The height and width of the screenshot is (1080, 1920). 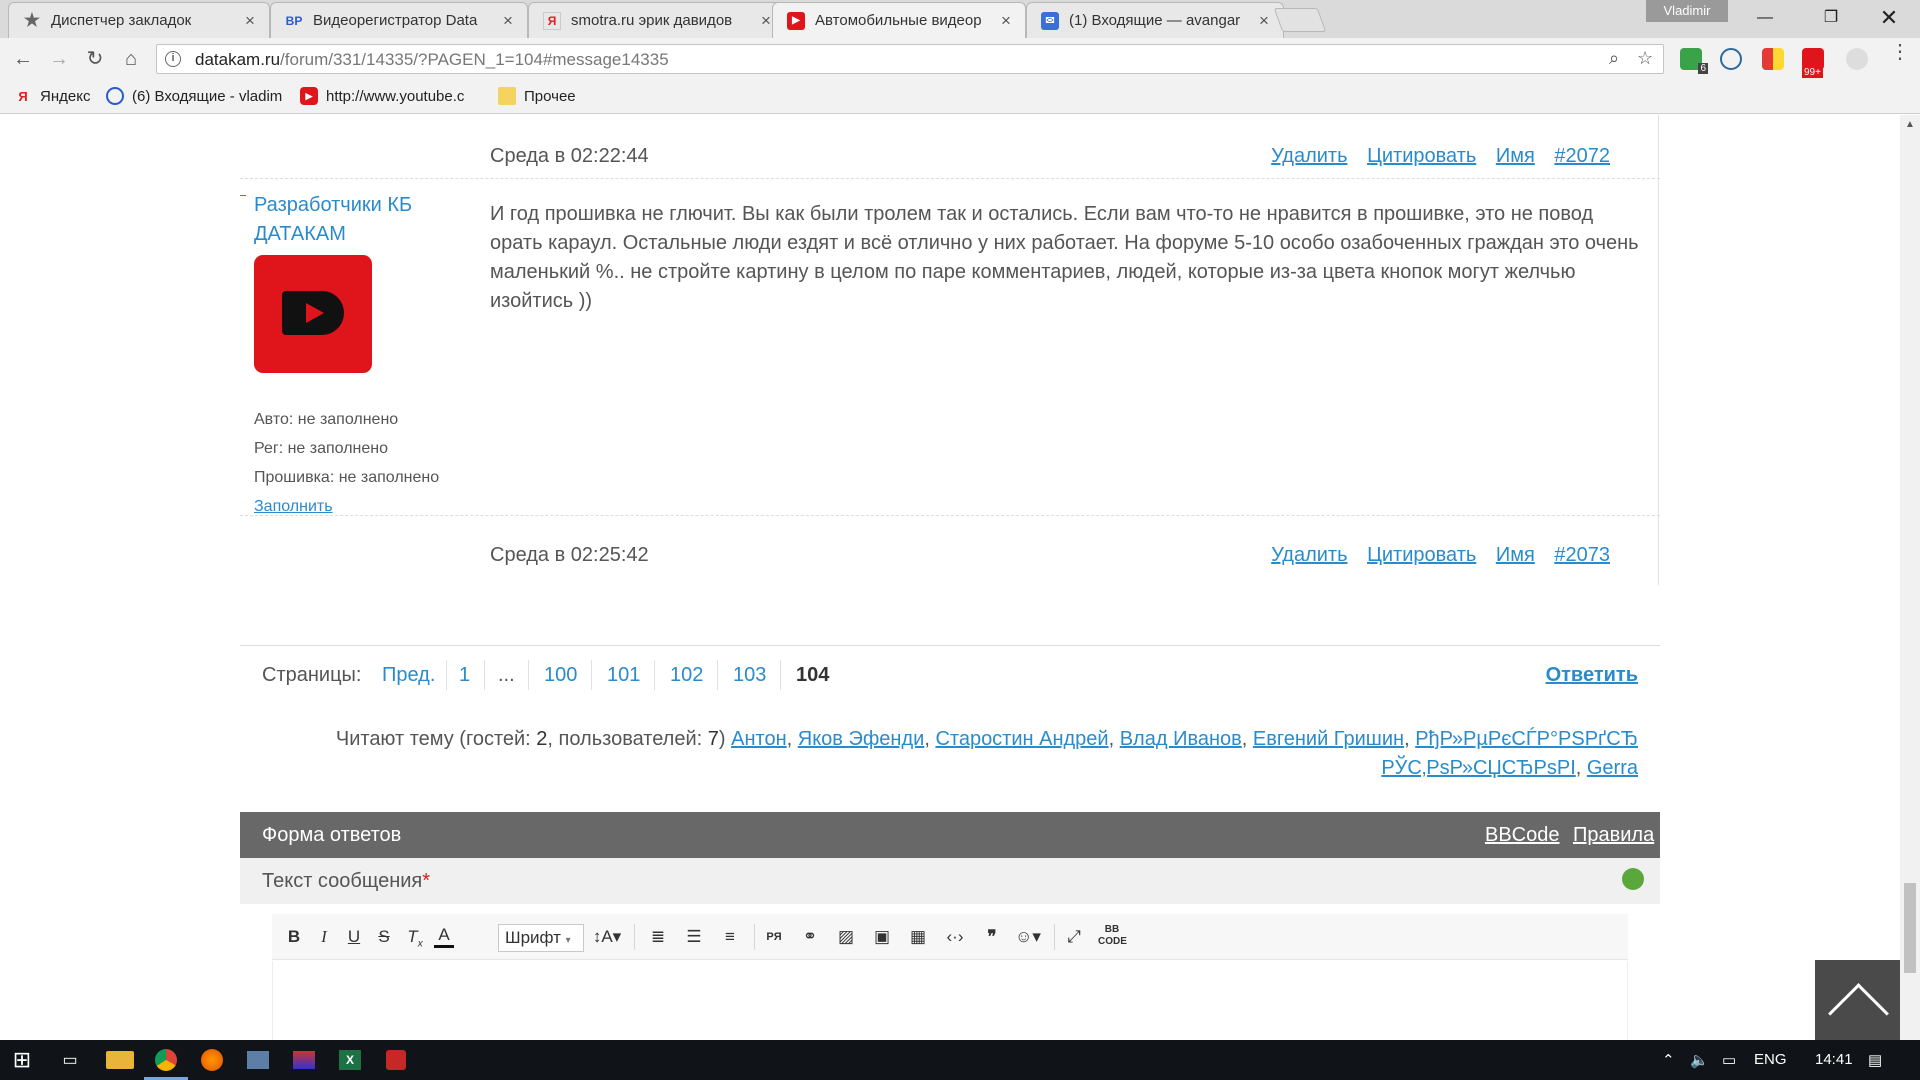 What do you see at coordinates (623, 675) in the screenshot?
I see `page-link: 101` at bounding box center [623, 675].